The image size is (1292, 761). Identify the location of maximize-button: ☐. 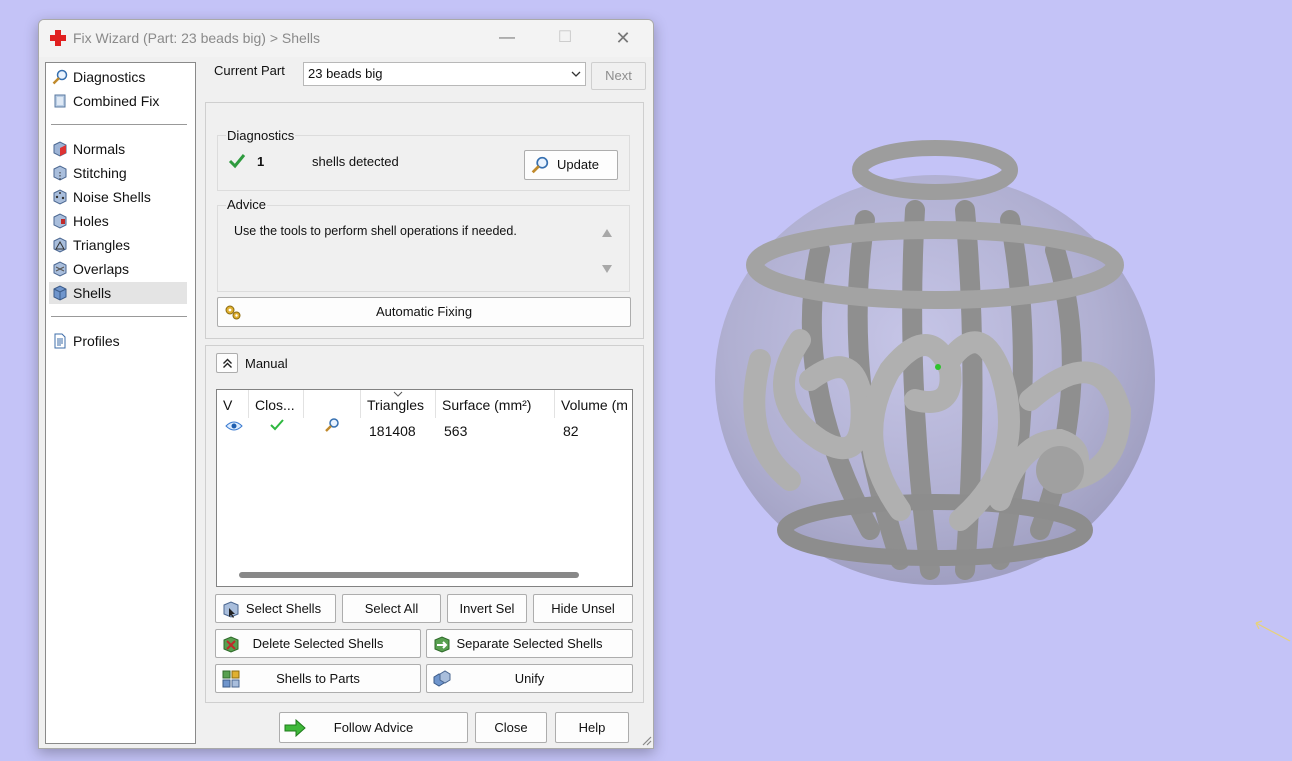
(565, 38).